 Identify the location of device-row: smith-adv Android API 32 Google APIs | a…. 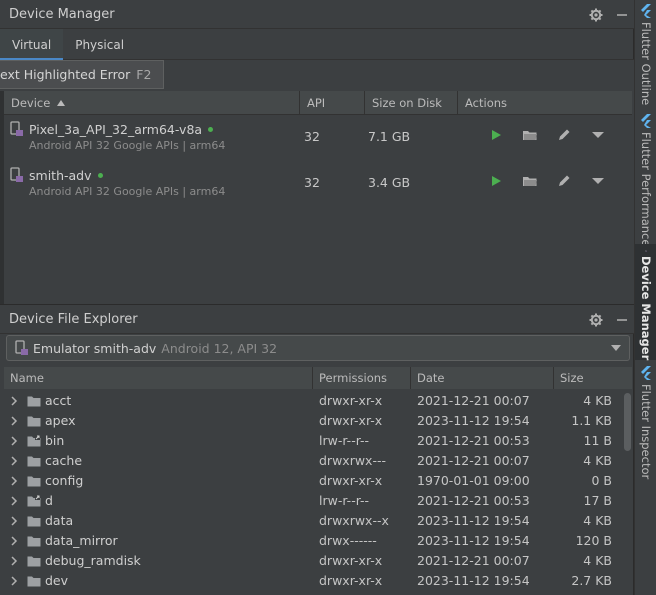
(318, 187).